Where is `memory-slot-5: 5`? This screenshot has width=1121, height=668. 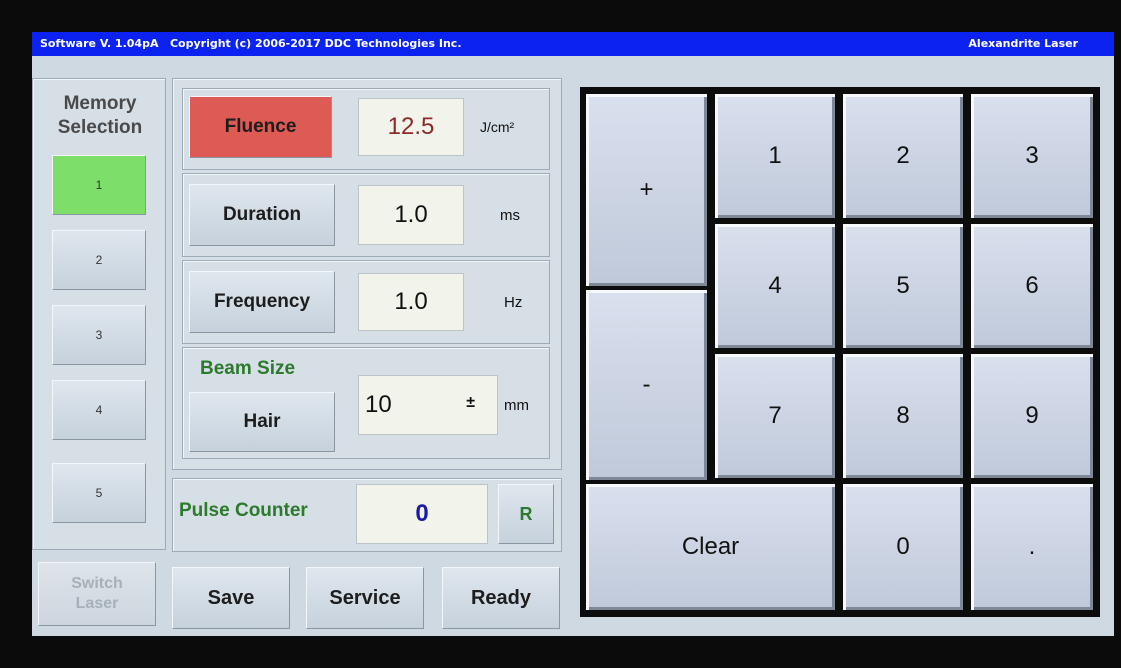 memory-slot-5: 5 is located at coordinates (99, 493).